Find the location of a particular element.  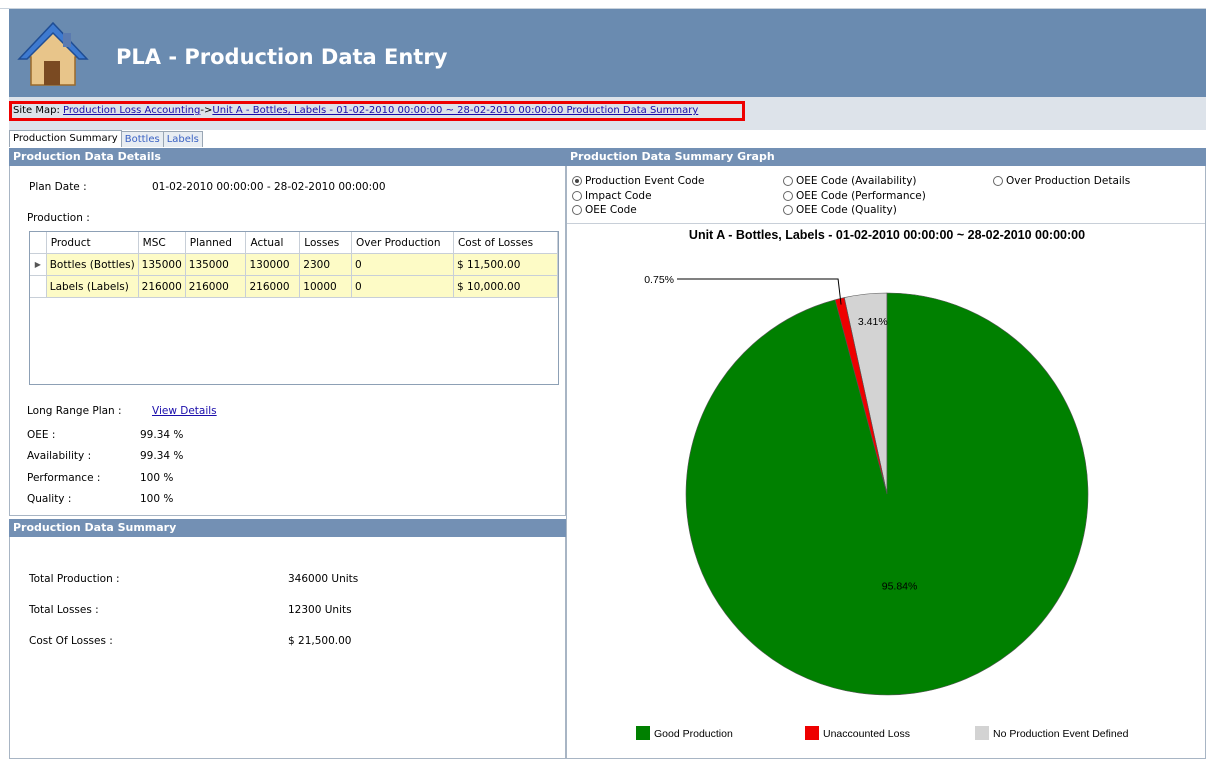

column-header-actual: Actual is located at coordinates (273, 243).